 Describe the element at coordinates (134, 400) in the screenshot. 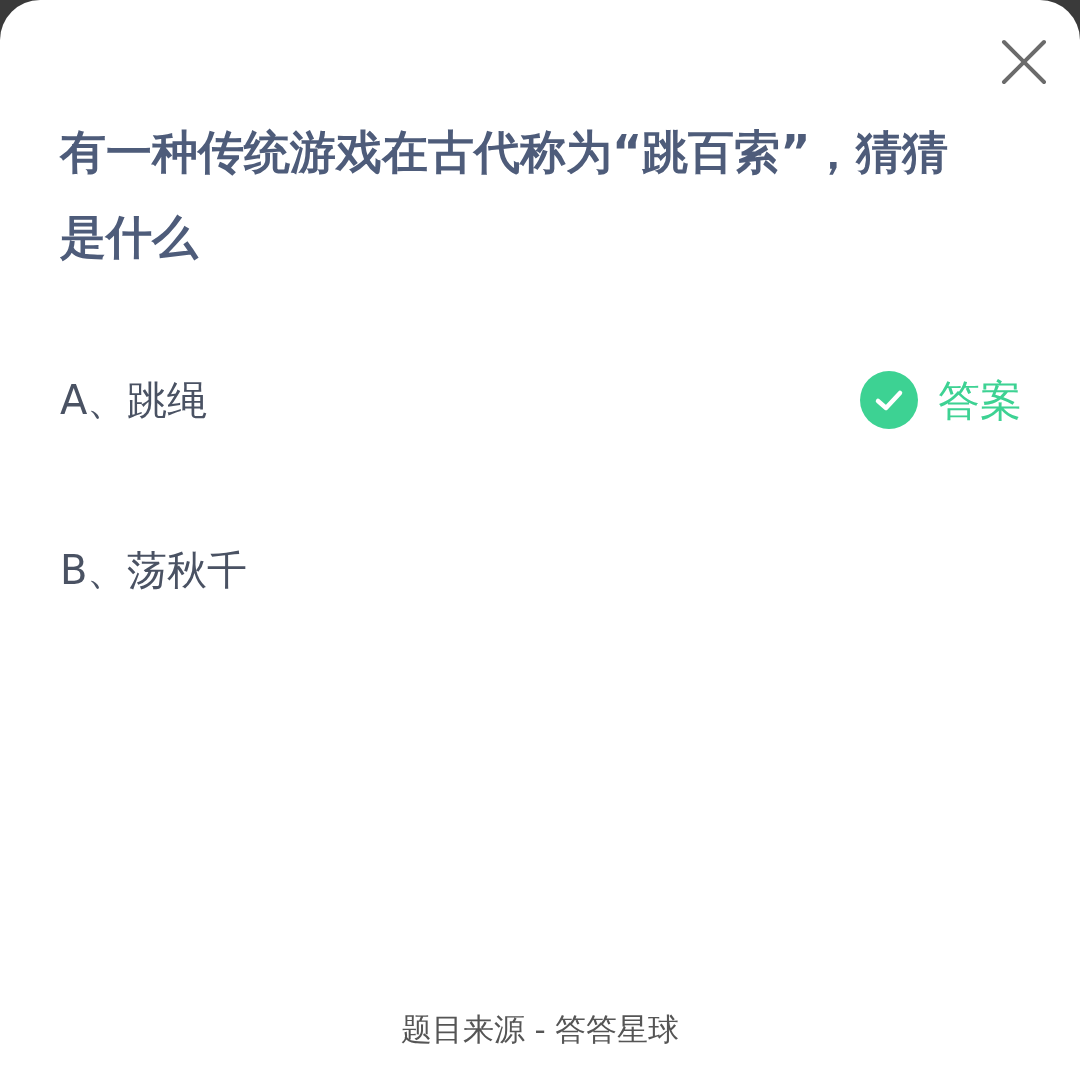

I see `option-text: A、跳绳` at that location.